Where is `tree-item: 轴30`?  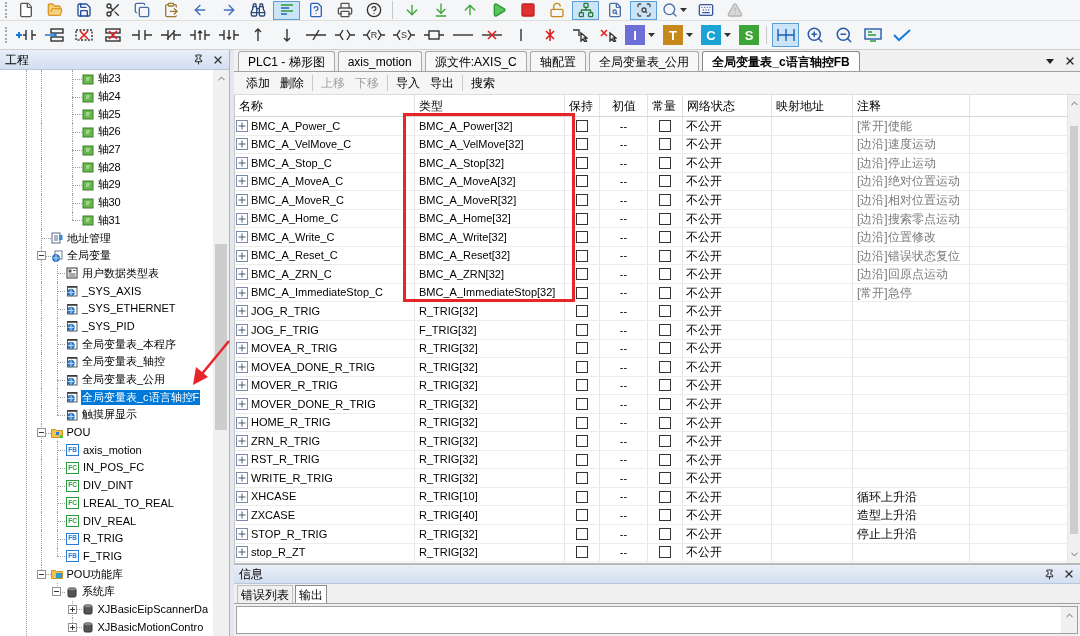 tree-item: 轴30 is located at coordinates (109, 203).